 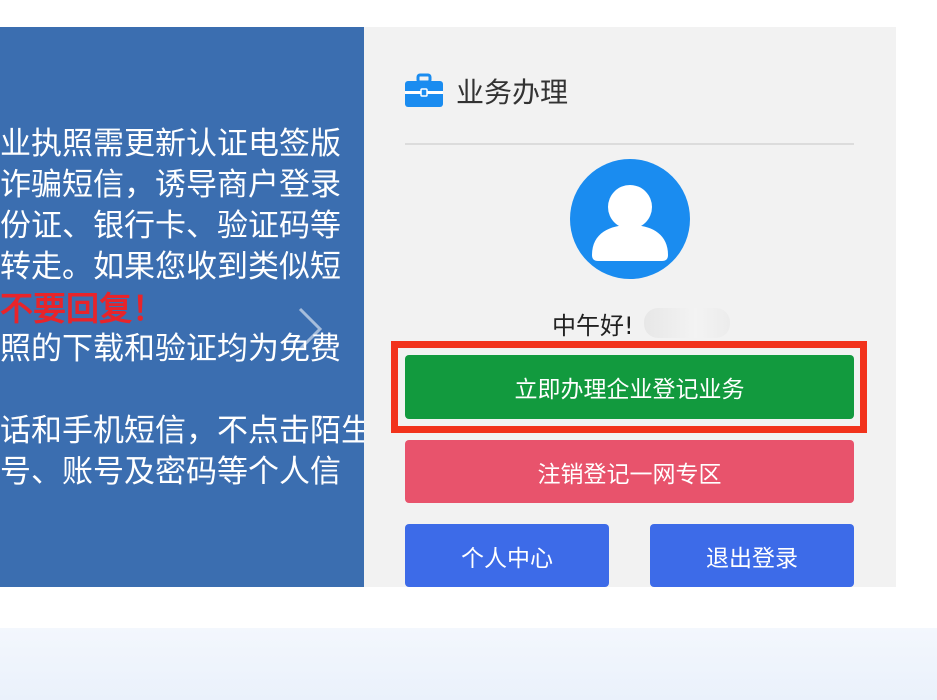 I want to click on chevron-right-icon, so click(x=309, y=329).